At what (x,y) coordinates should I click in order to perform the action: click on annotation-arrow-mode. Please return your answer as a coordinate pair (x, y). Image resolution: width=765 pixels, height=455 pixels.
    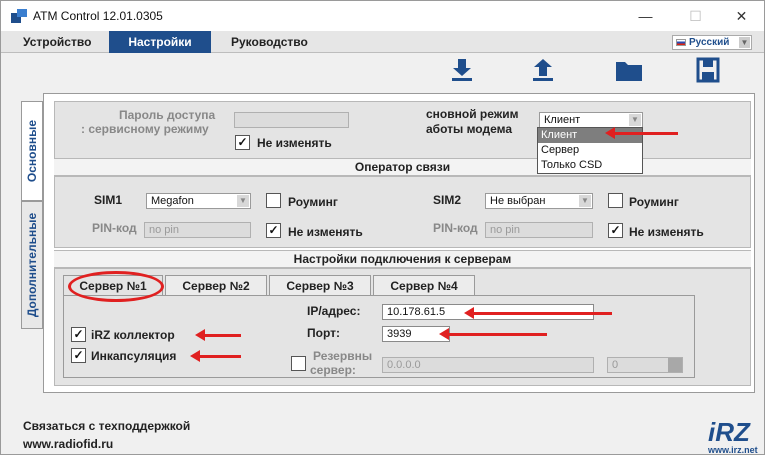
    Looking at the image, I should click on (641, 133).